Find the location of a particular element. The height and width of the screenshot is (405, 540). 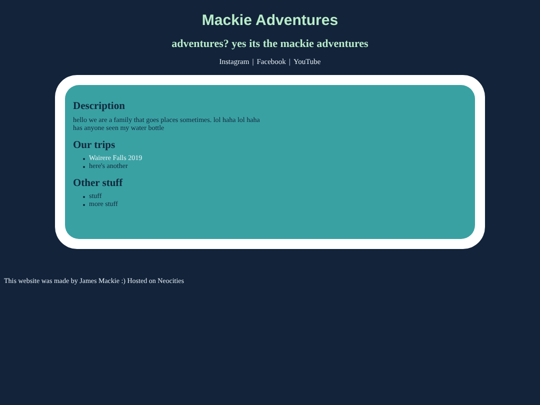

site-subtitle: adventures? yes its the mackie adventures is located at coordinates (270, 44).